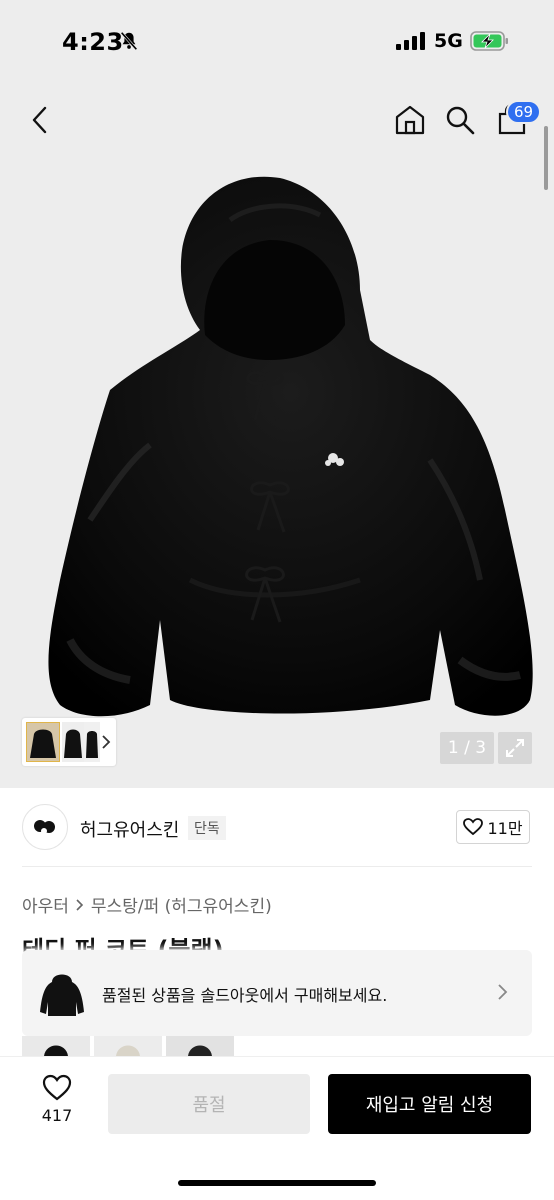 This screenshot has width=554, height=1200. I want to click on home-button, so click(410, 120).